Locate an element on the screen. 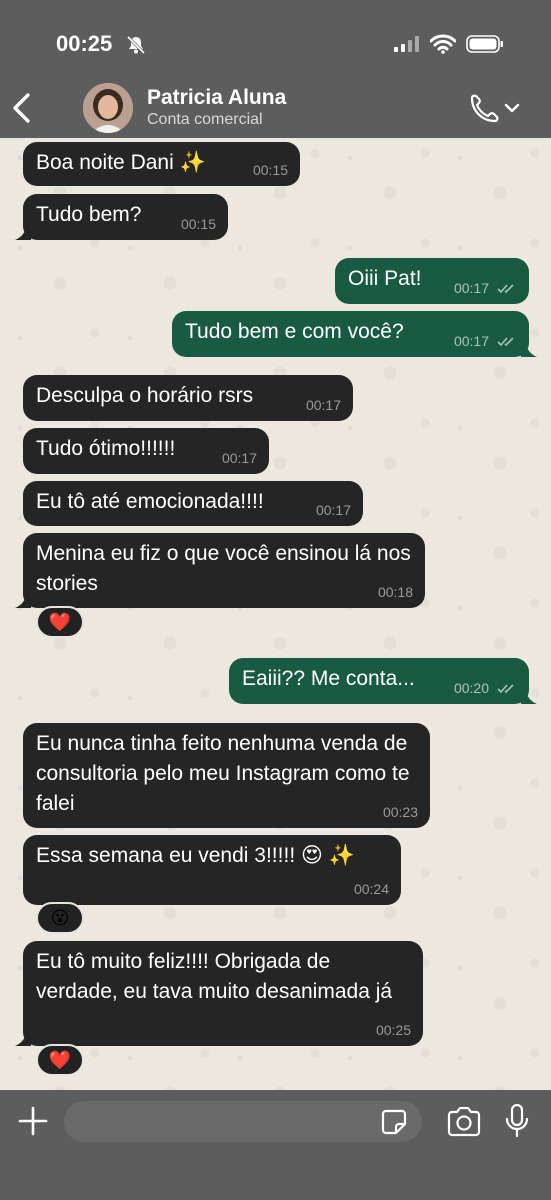 This screenshot has width=551, height=1200. outgoing-message: Oiii Pat! 00:17 is located at coordinates (432, 281).